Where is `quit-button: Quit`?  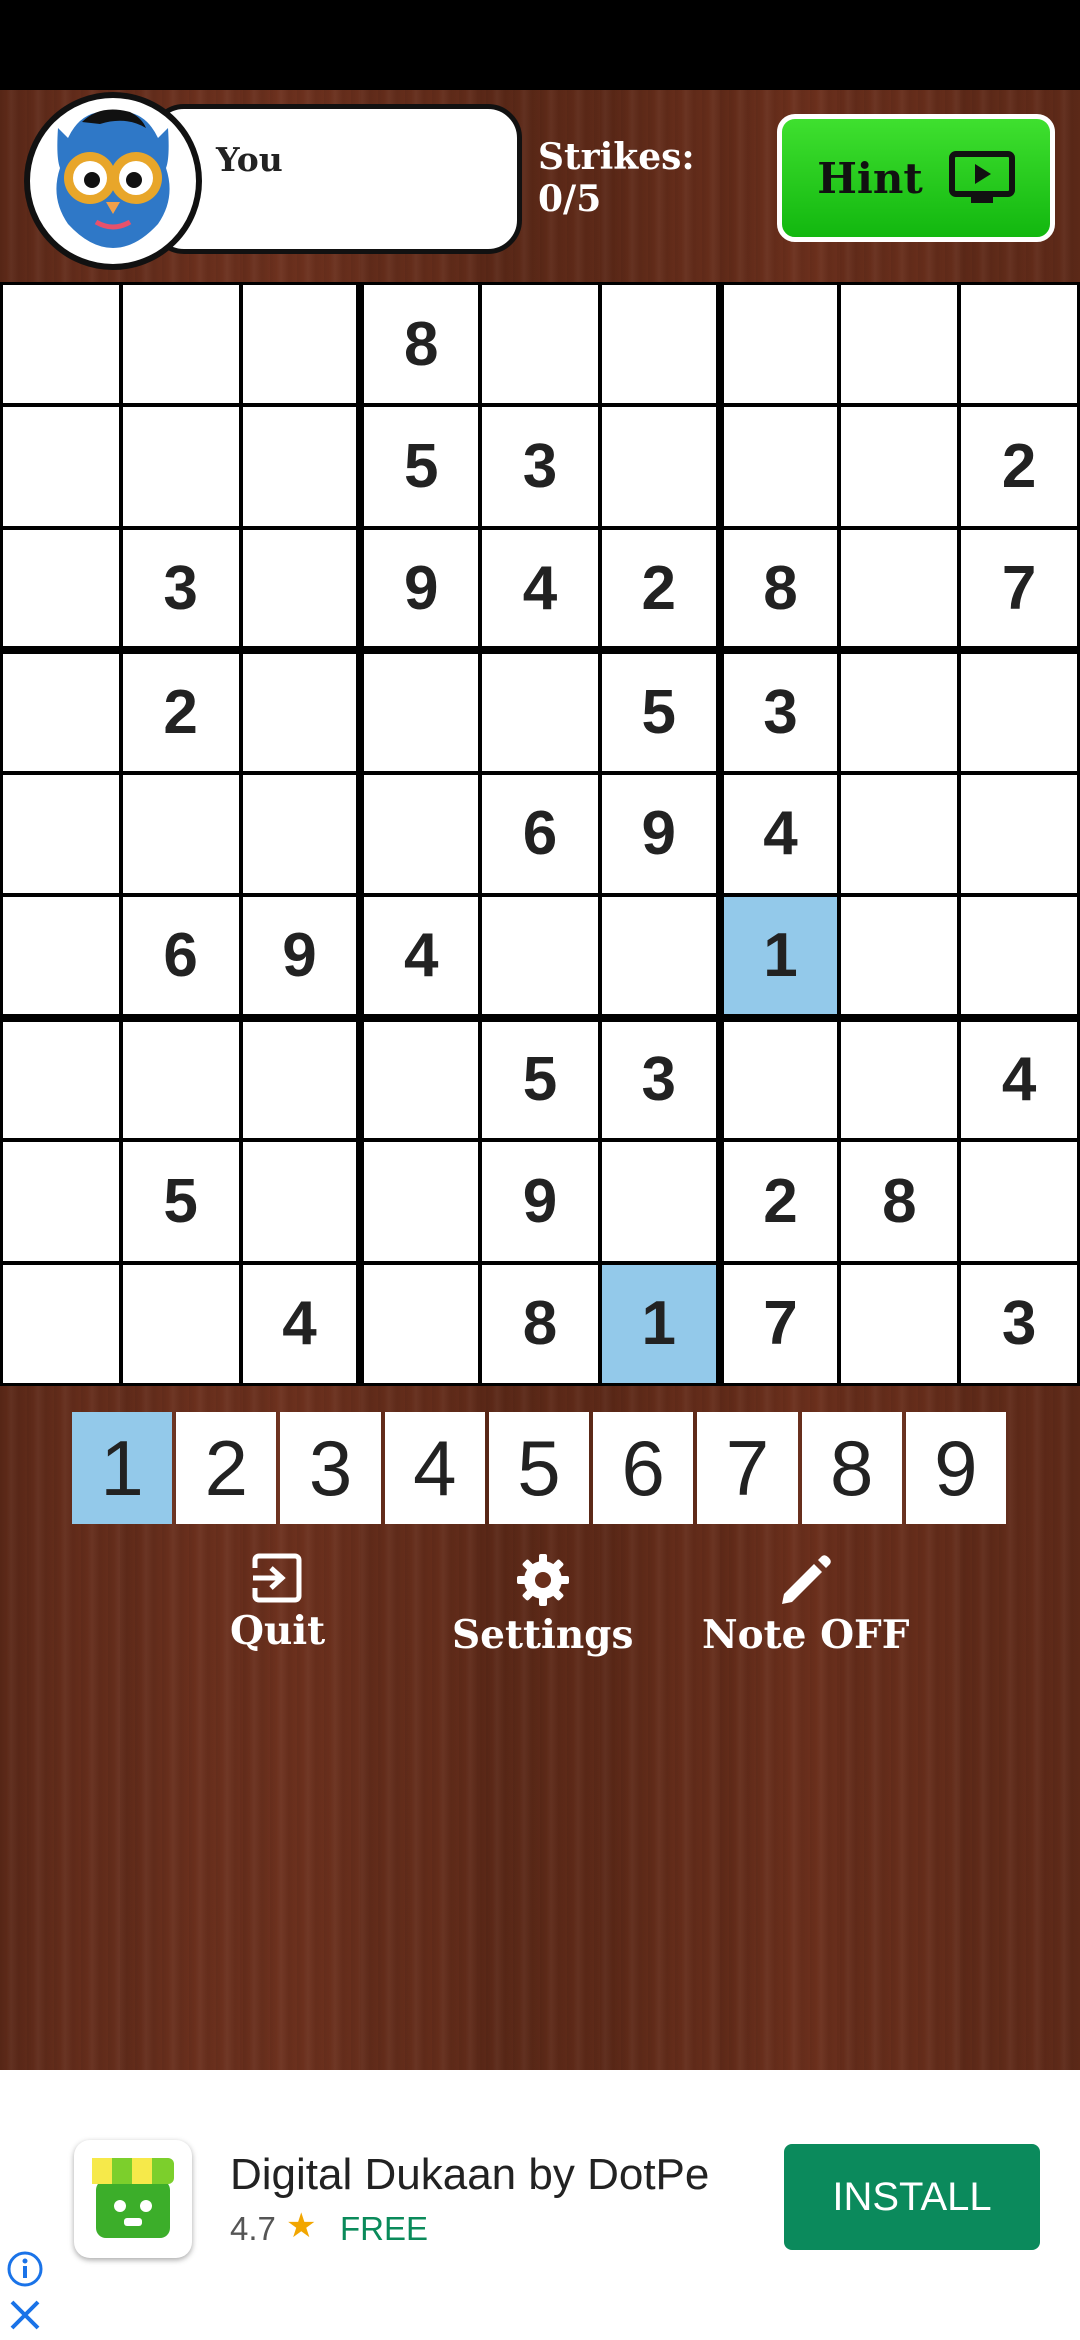 quit-button: Quit is located at coordinates (277, 1603).